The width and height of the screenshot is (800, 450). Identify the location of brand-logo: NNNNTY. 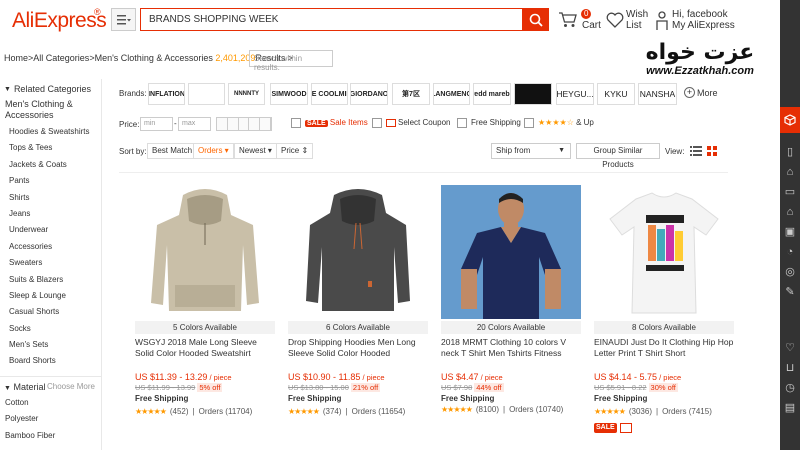
(246, 94).